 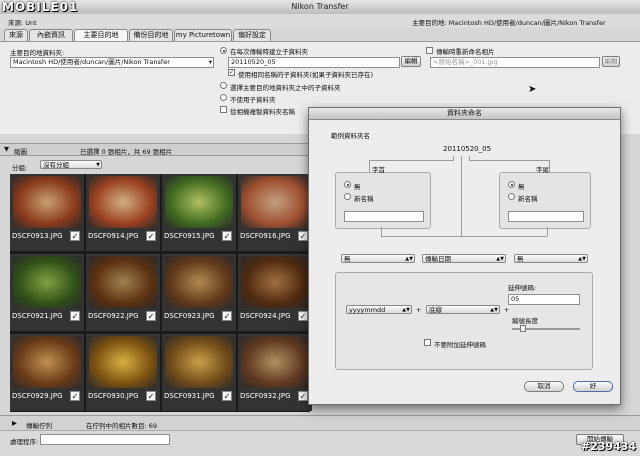 I want to click on mouse-cursor-icon: ➤, so click(x=532, y=89).